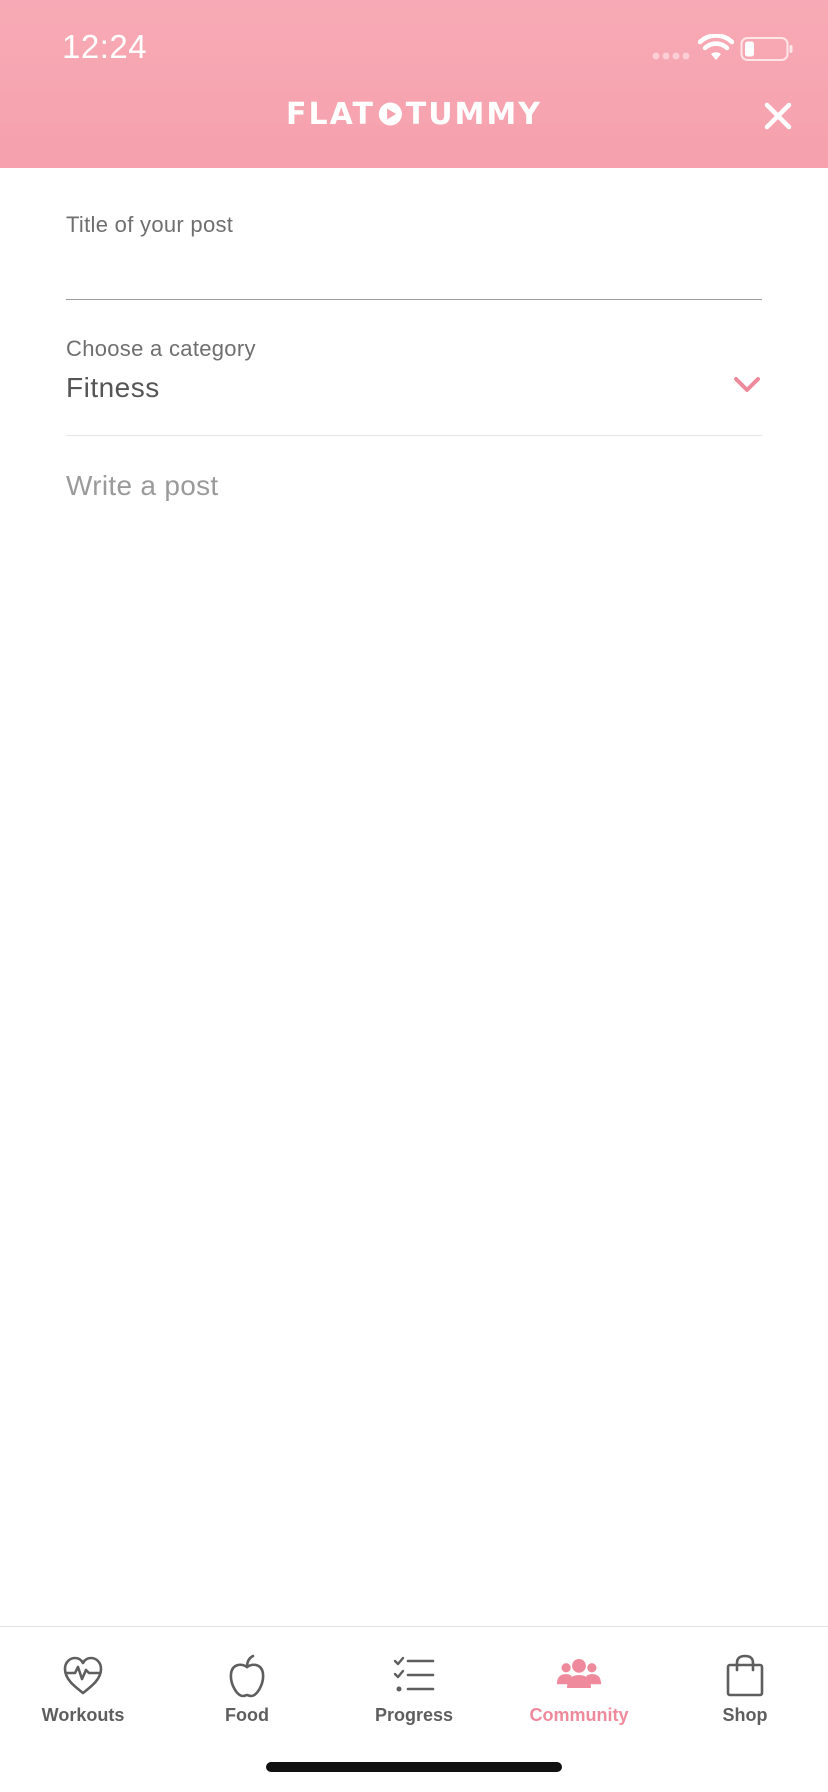 The height and width of the screenshot is (1792, 828). I want to click on chevron-down-icon, so click(747, 384).